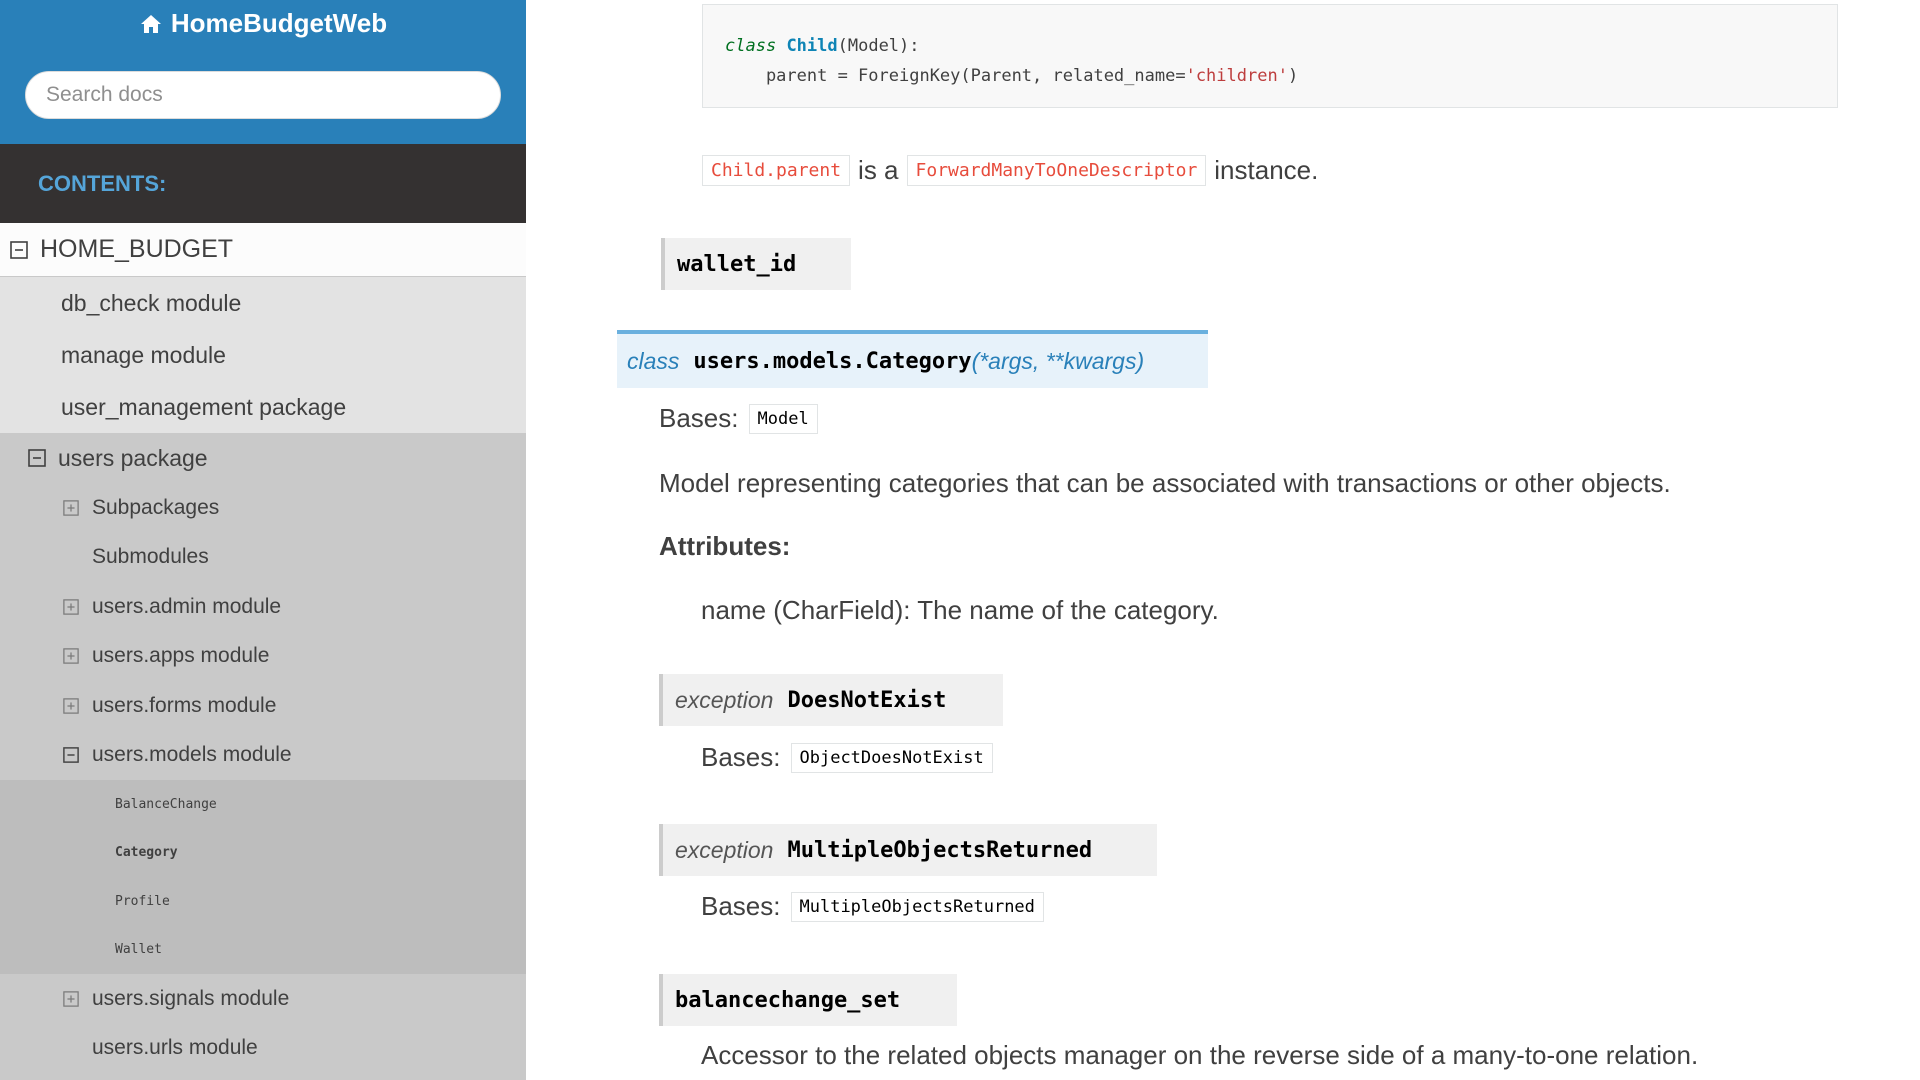 This screenshot has width=1920, height=1080. Describe the element at coordinates (192, 755) in the screenshot. I see `toc-label: users.models module` at that location.